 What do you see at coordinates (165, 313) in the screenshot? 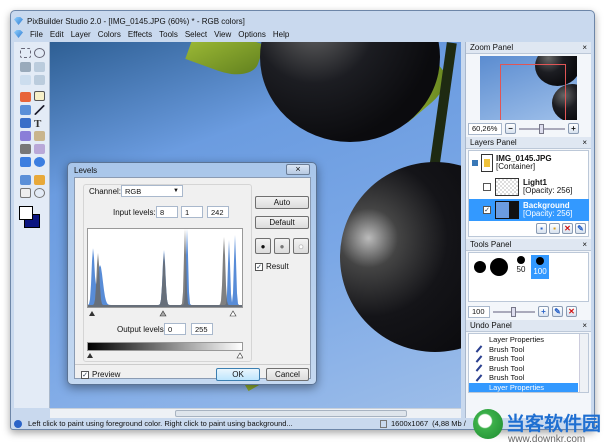
I see `input-slider` at bounding box center [165, 313].